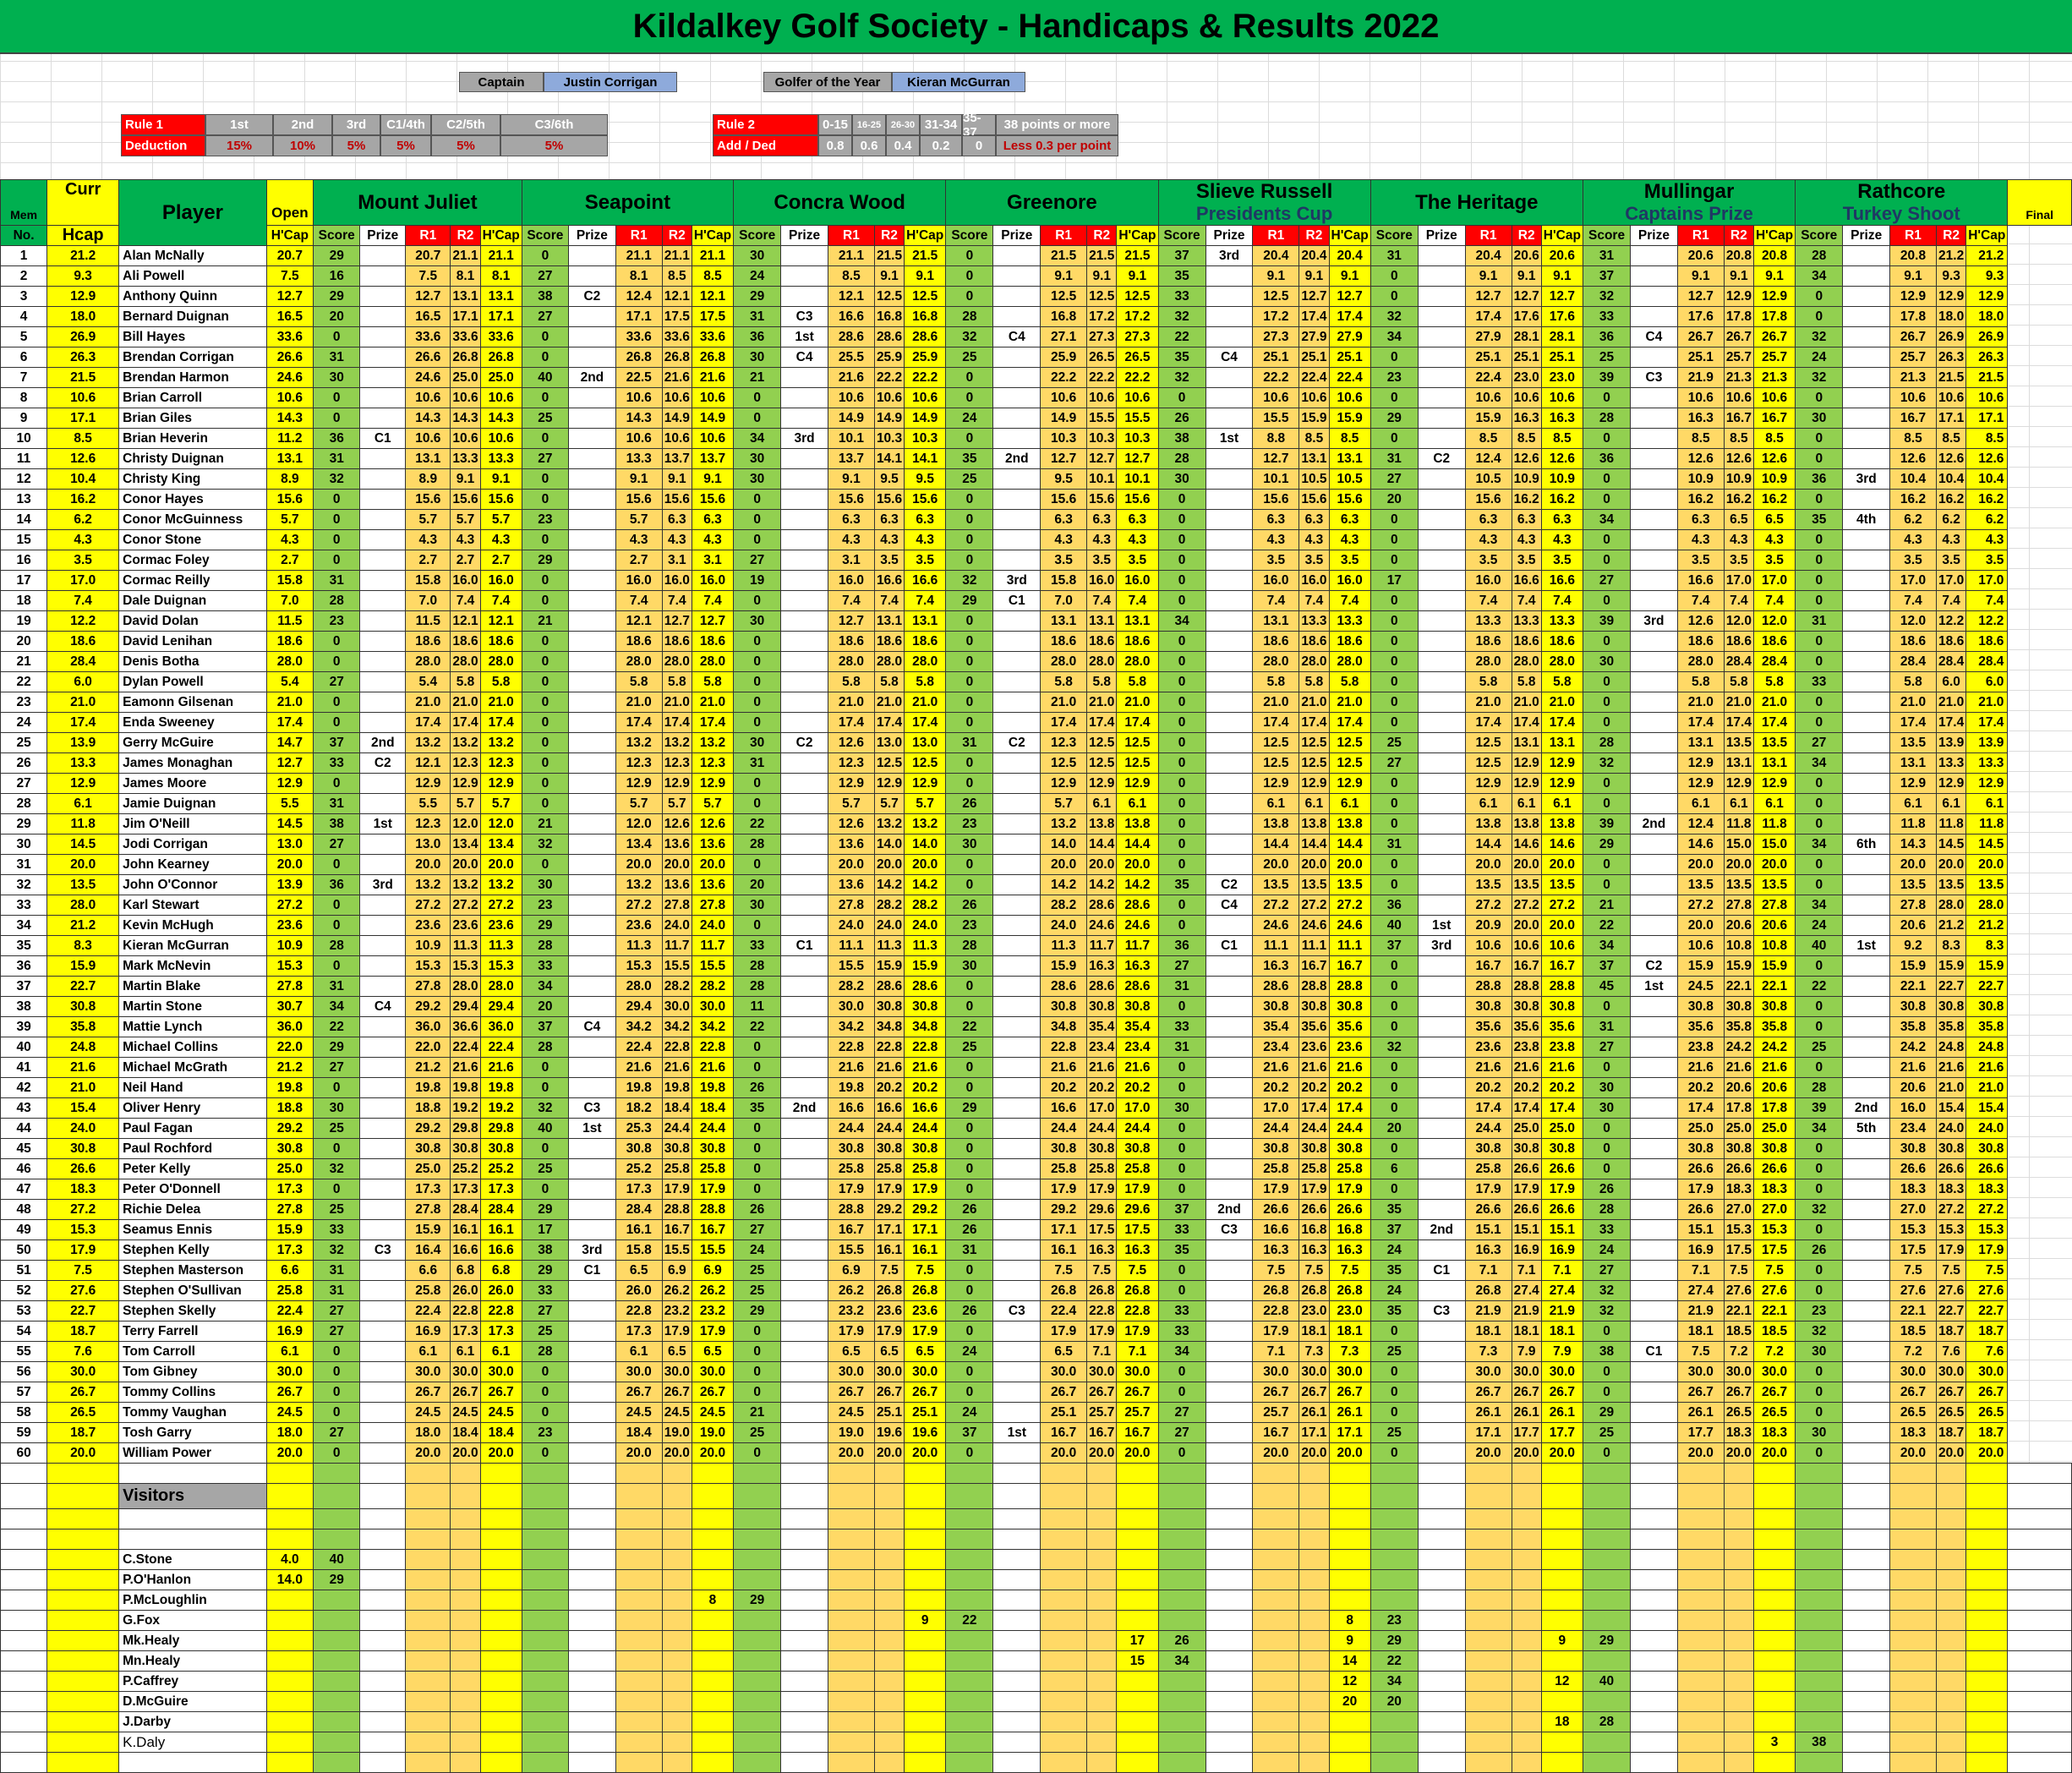 The width and height of the screenshot is (2072, 1773). What do you see at coordinates (851, 1047) in the screenshot?
I see `result-cell: 22.8` at bounding box center [851, 1047].